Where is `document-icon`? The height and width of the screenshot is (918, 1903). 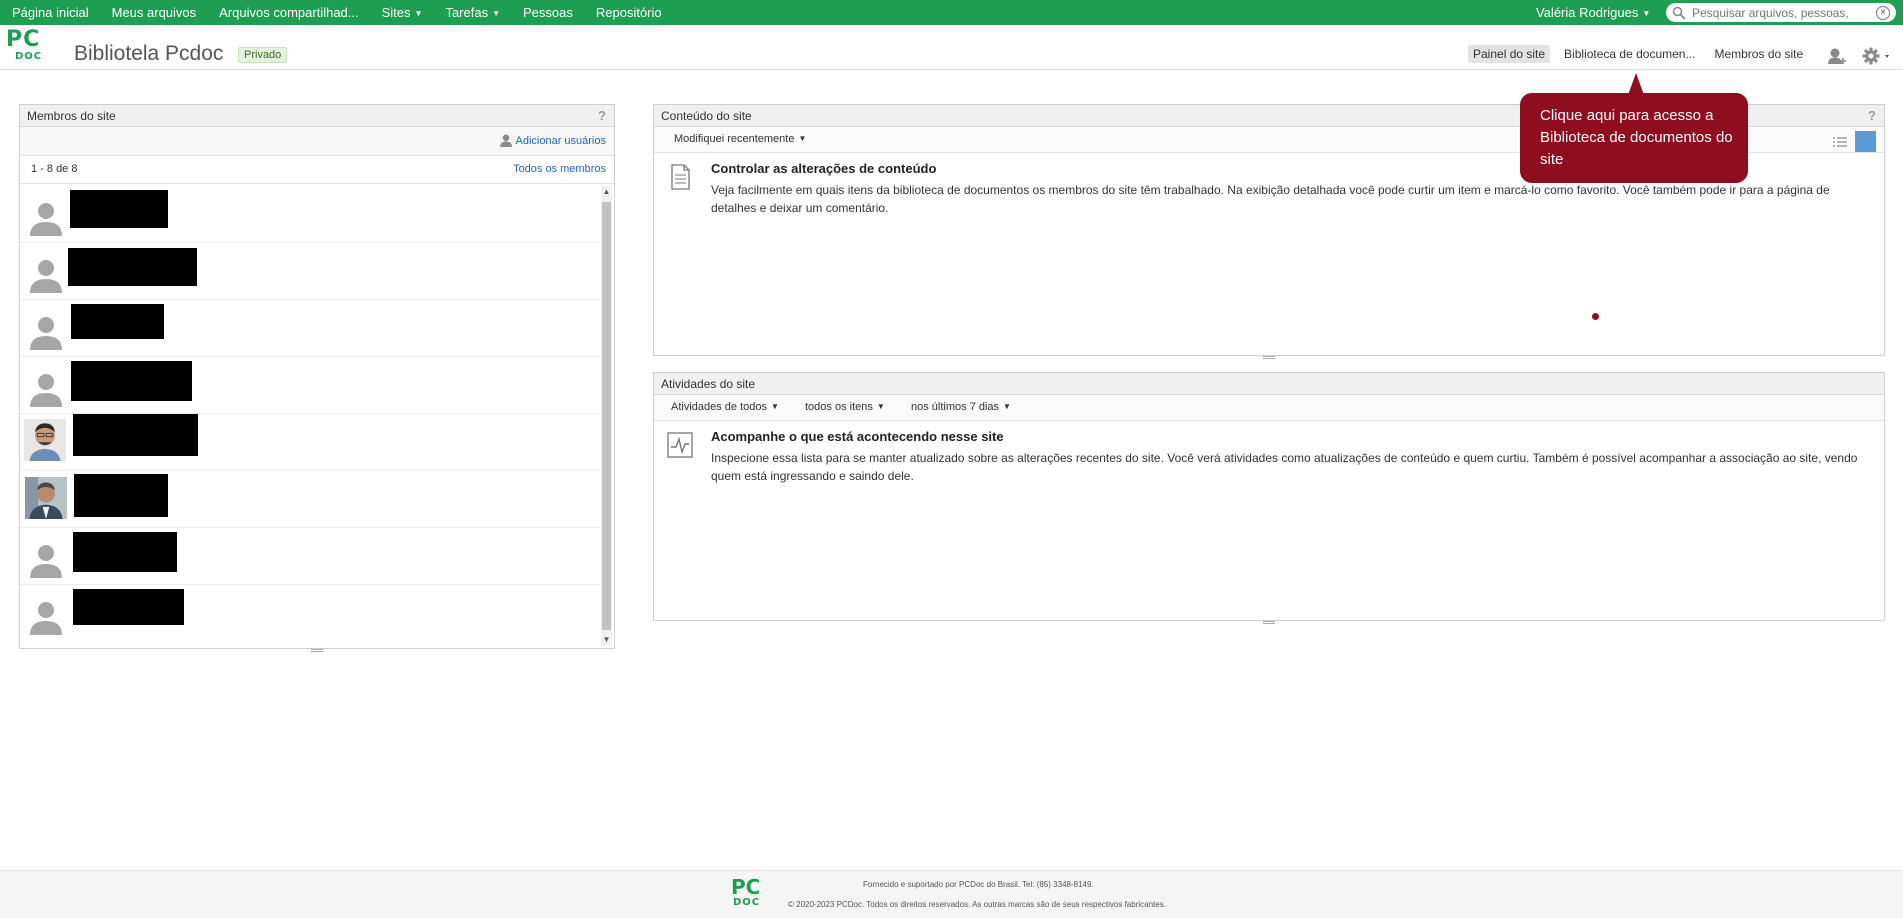
document-icon is located at coordinates (680, 177).